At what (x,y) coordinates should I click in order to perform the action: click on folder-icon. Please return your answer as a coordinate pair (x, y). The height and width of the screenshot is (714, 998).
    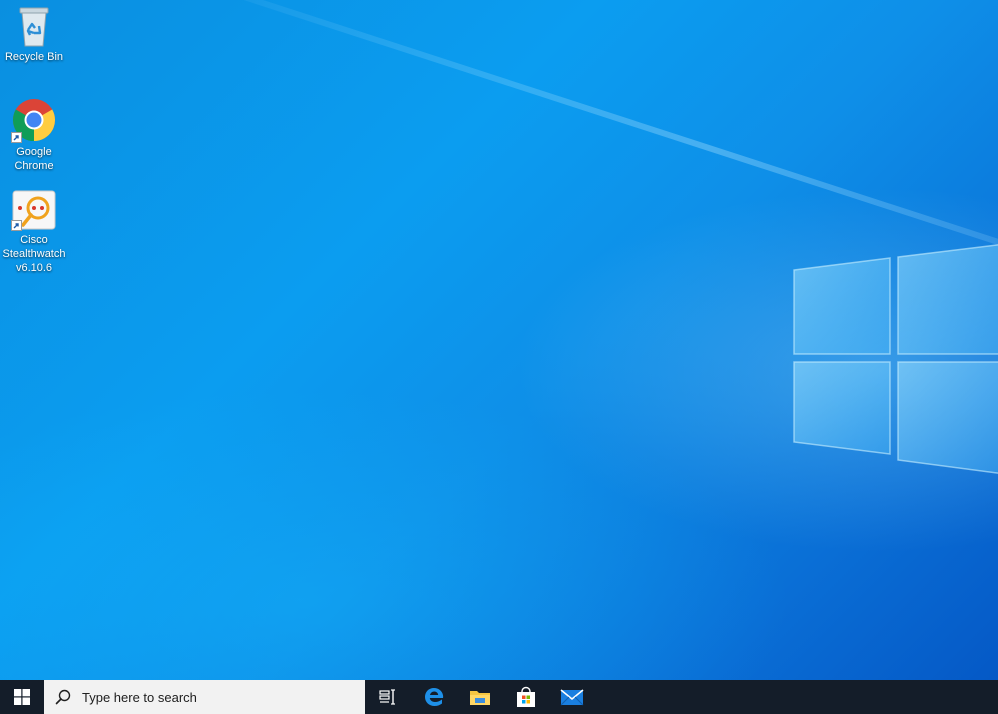
    Looking at the image, I should click on (480, 698).